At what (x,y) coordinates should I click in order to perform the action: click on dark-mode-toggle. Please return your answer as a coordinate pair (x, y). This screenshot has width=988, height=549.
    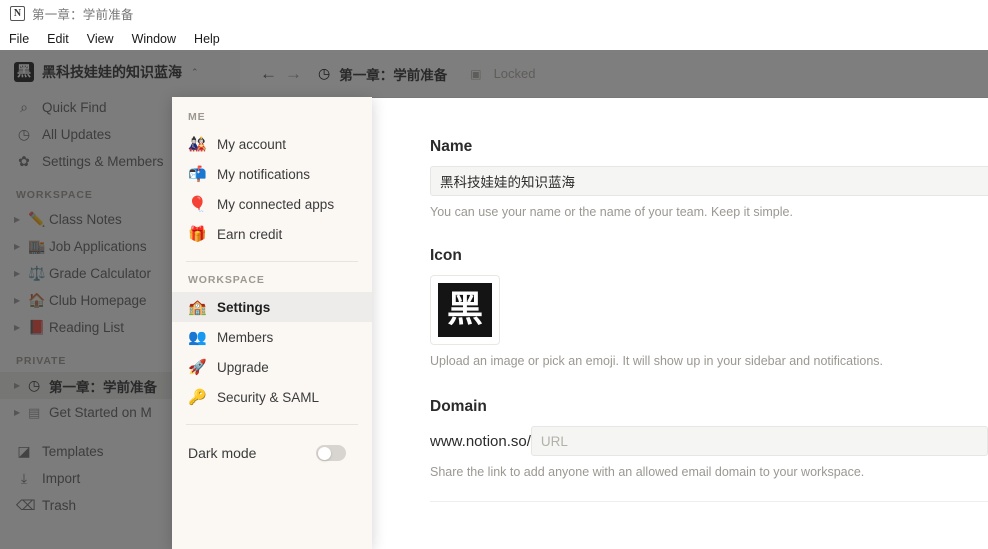
    Looking at the image, I should click on (331, 453).